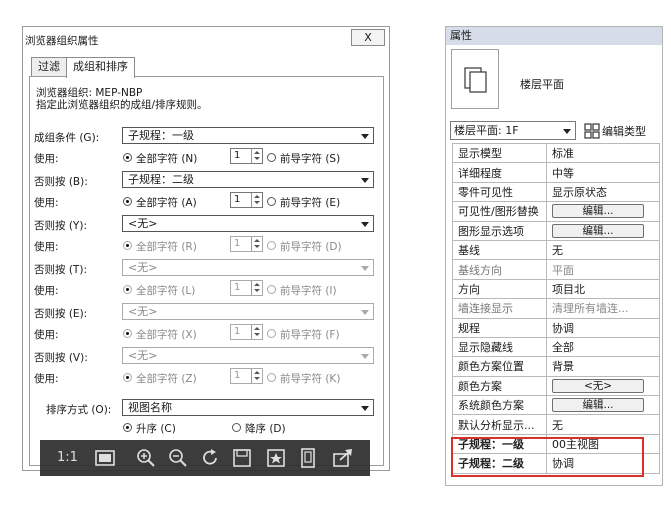 Image resolution: width=671 pixels, height=505 pixels. What do you see at coordinates (499, 269) in the screenshot?
I see `property-name: 基线方向` at bounding box center [499, 269].